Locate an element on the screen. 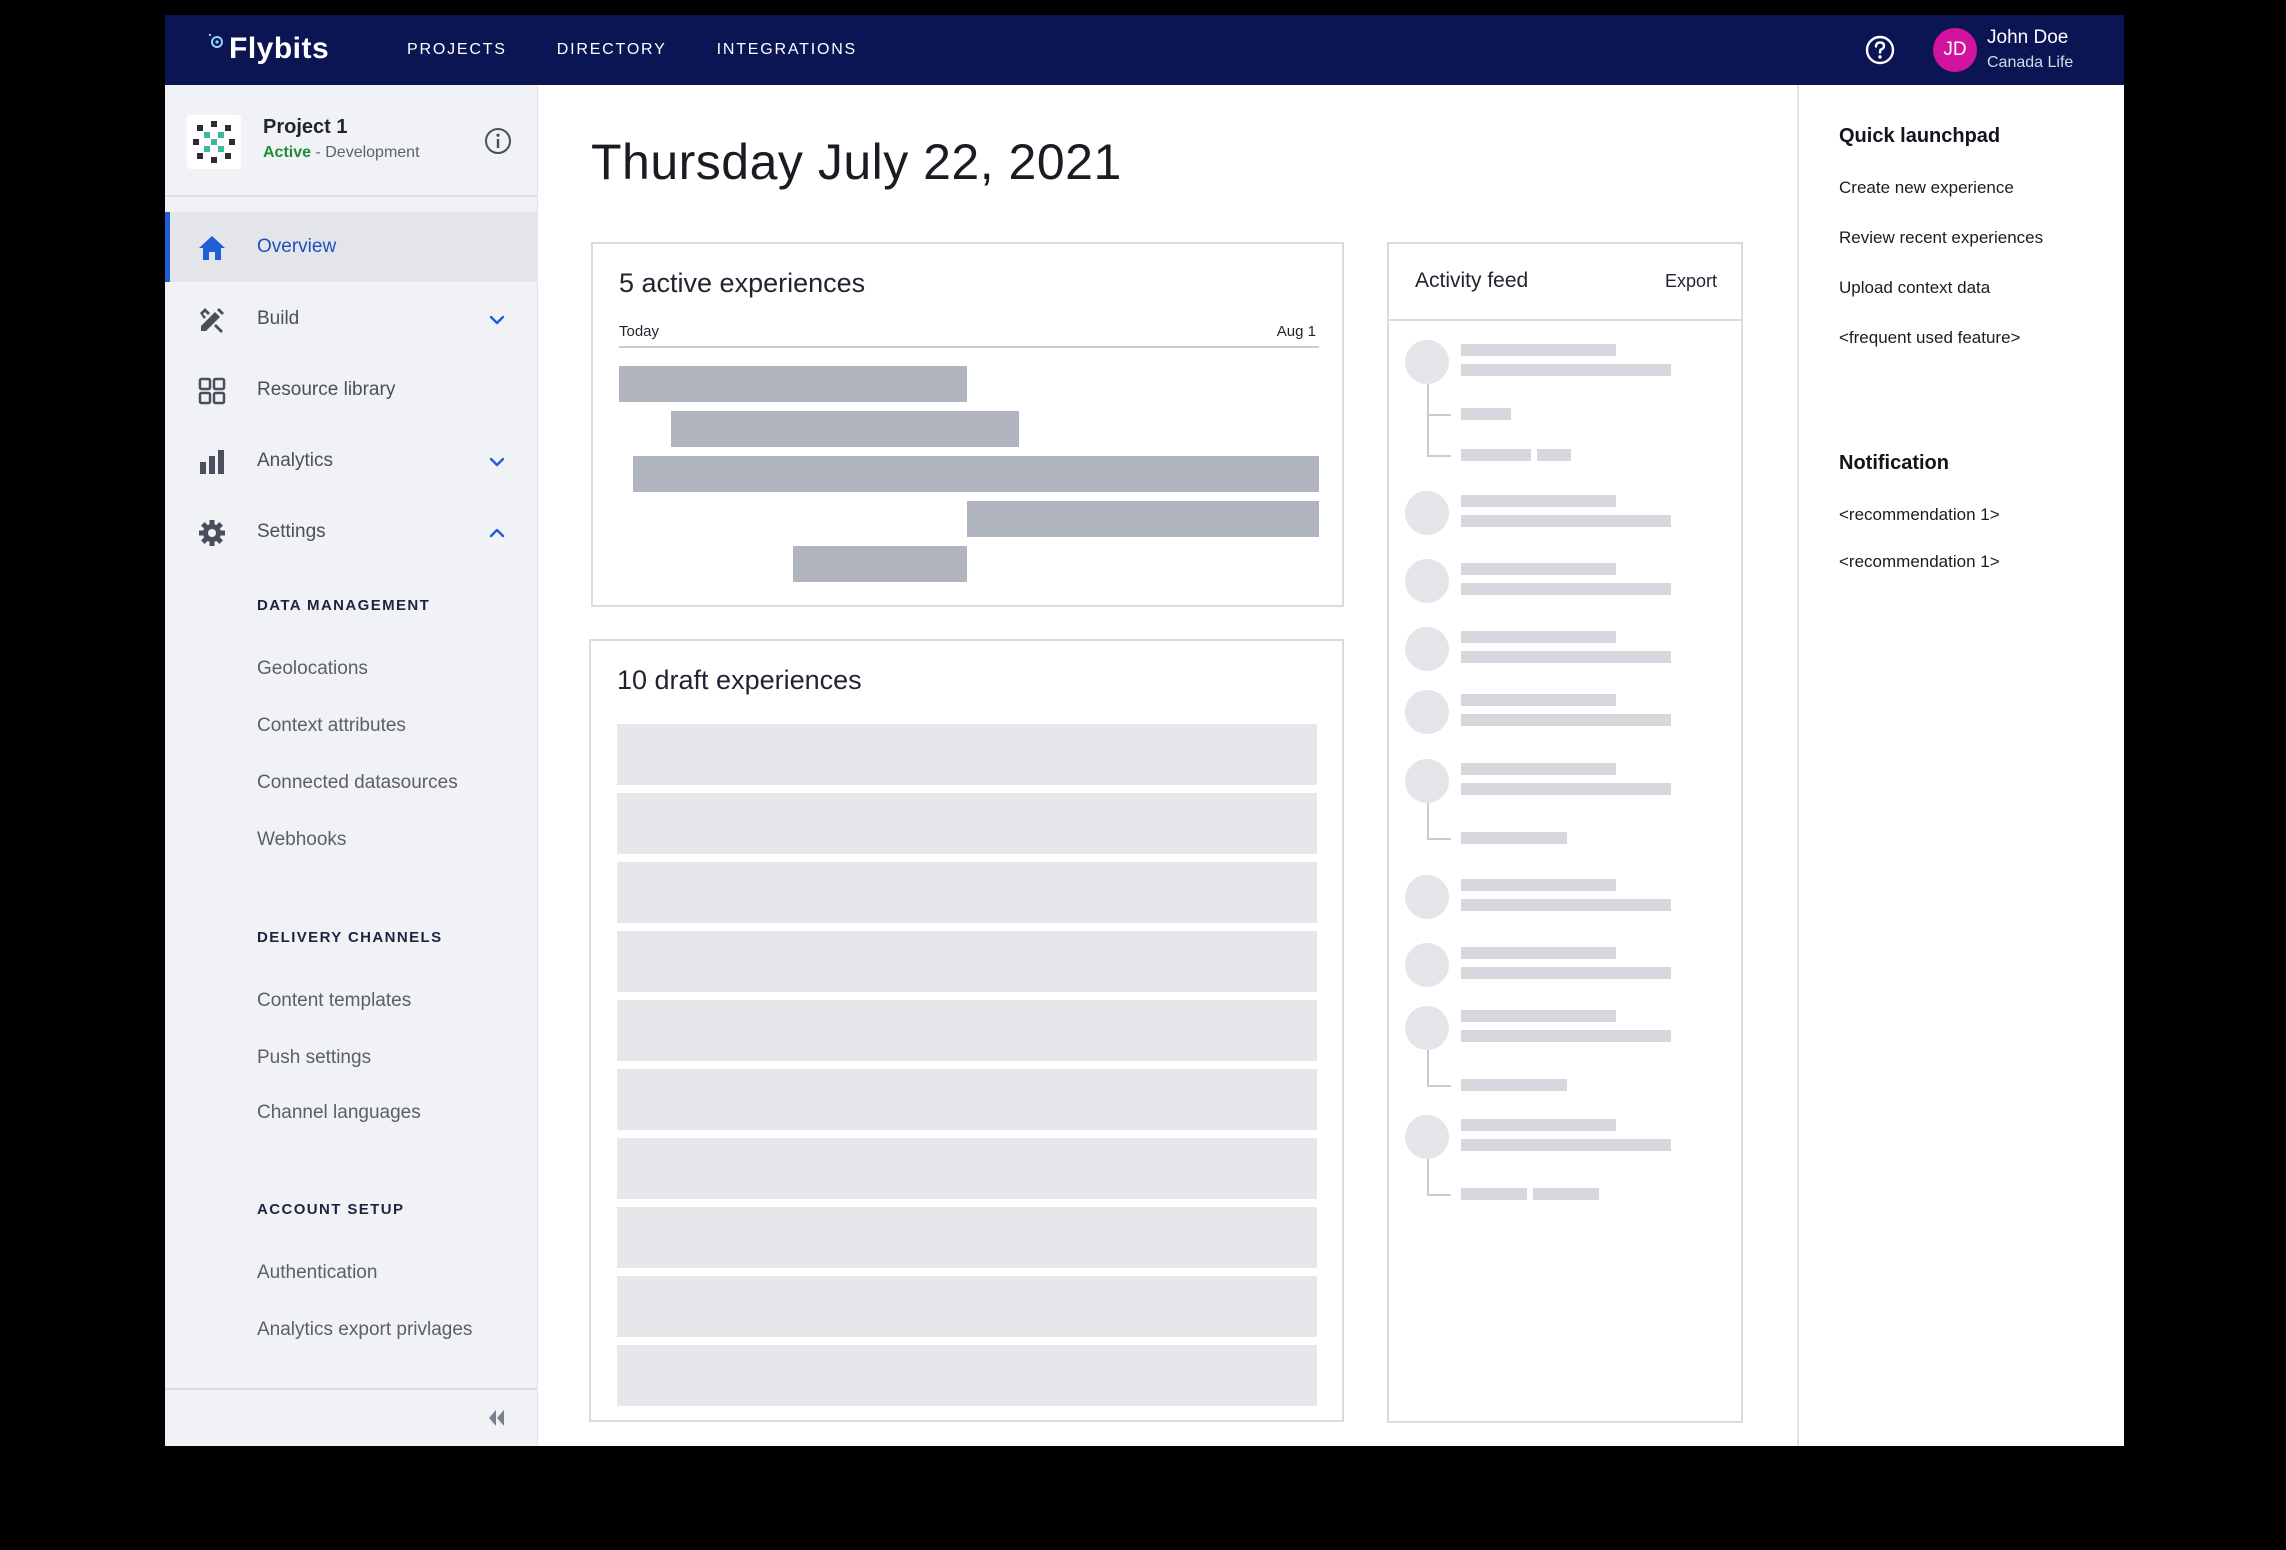 The image size is (2286, 1550). project-name: Project 1 is located at coordinates (305, 127).